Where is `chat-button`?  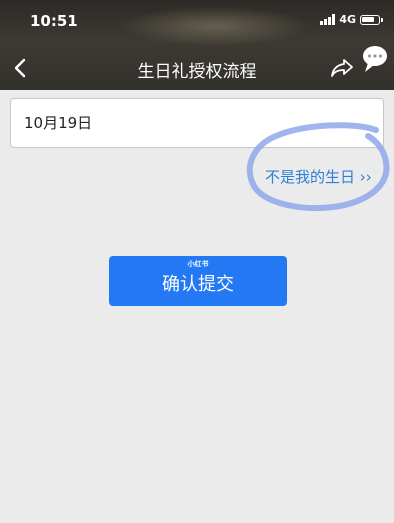
chat-button is located at coordinates (375, 59).